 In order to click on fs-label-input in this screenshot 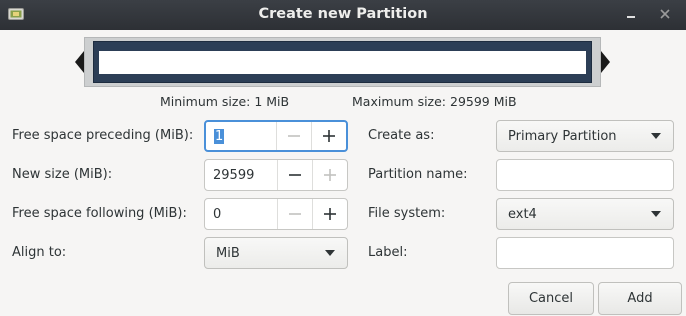, I will do `click(585, 253)`.